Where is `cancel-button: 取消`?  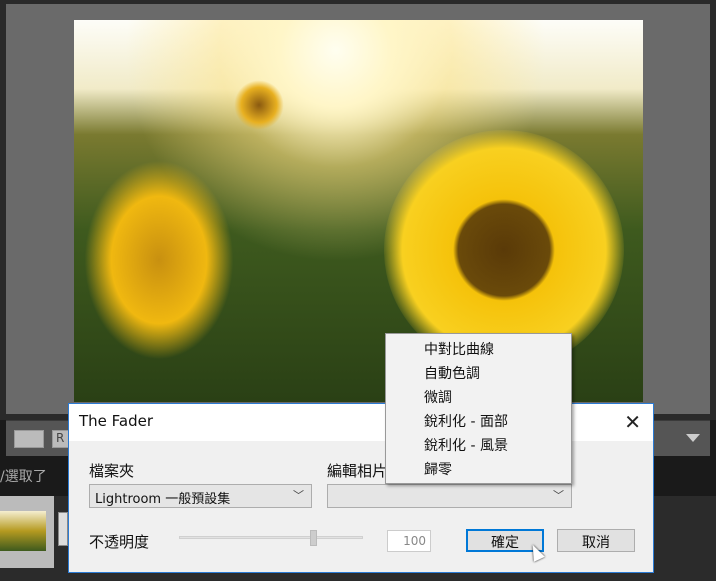 cancel-button: 取消 is located at coordinates (596, 540).